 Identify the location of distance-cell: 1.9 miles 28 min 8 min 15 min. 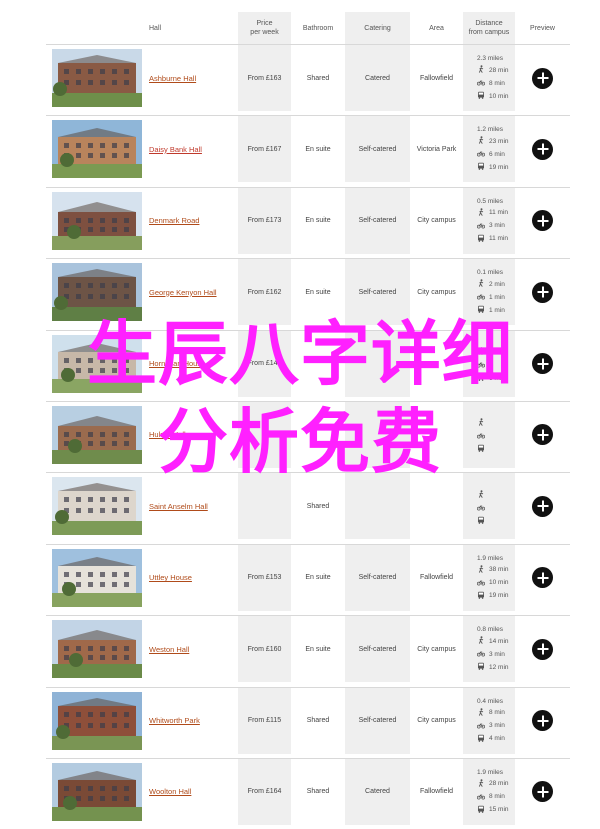
(489, 791).